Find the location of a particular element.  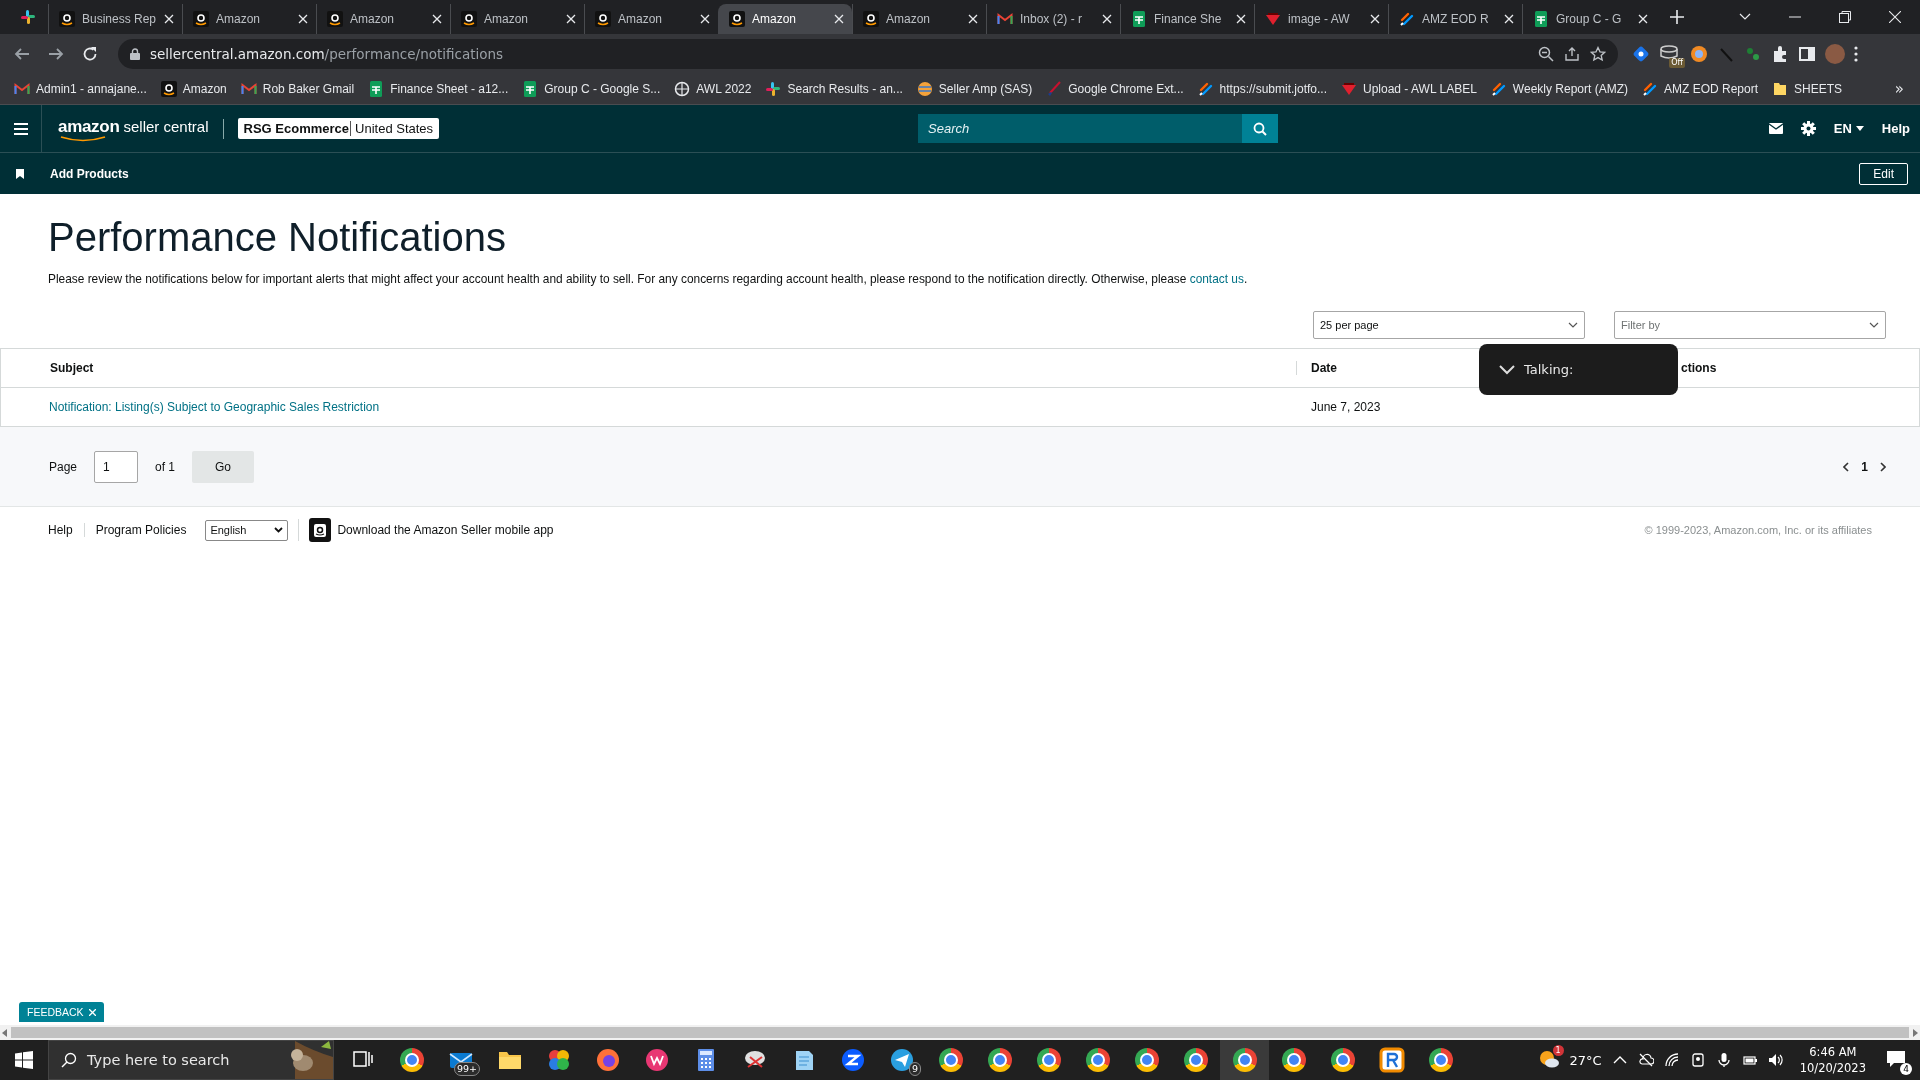

microphone-icon is located at coordinates (1723, 1060).